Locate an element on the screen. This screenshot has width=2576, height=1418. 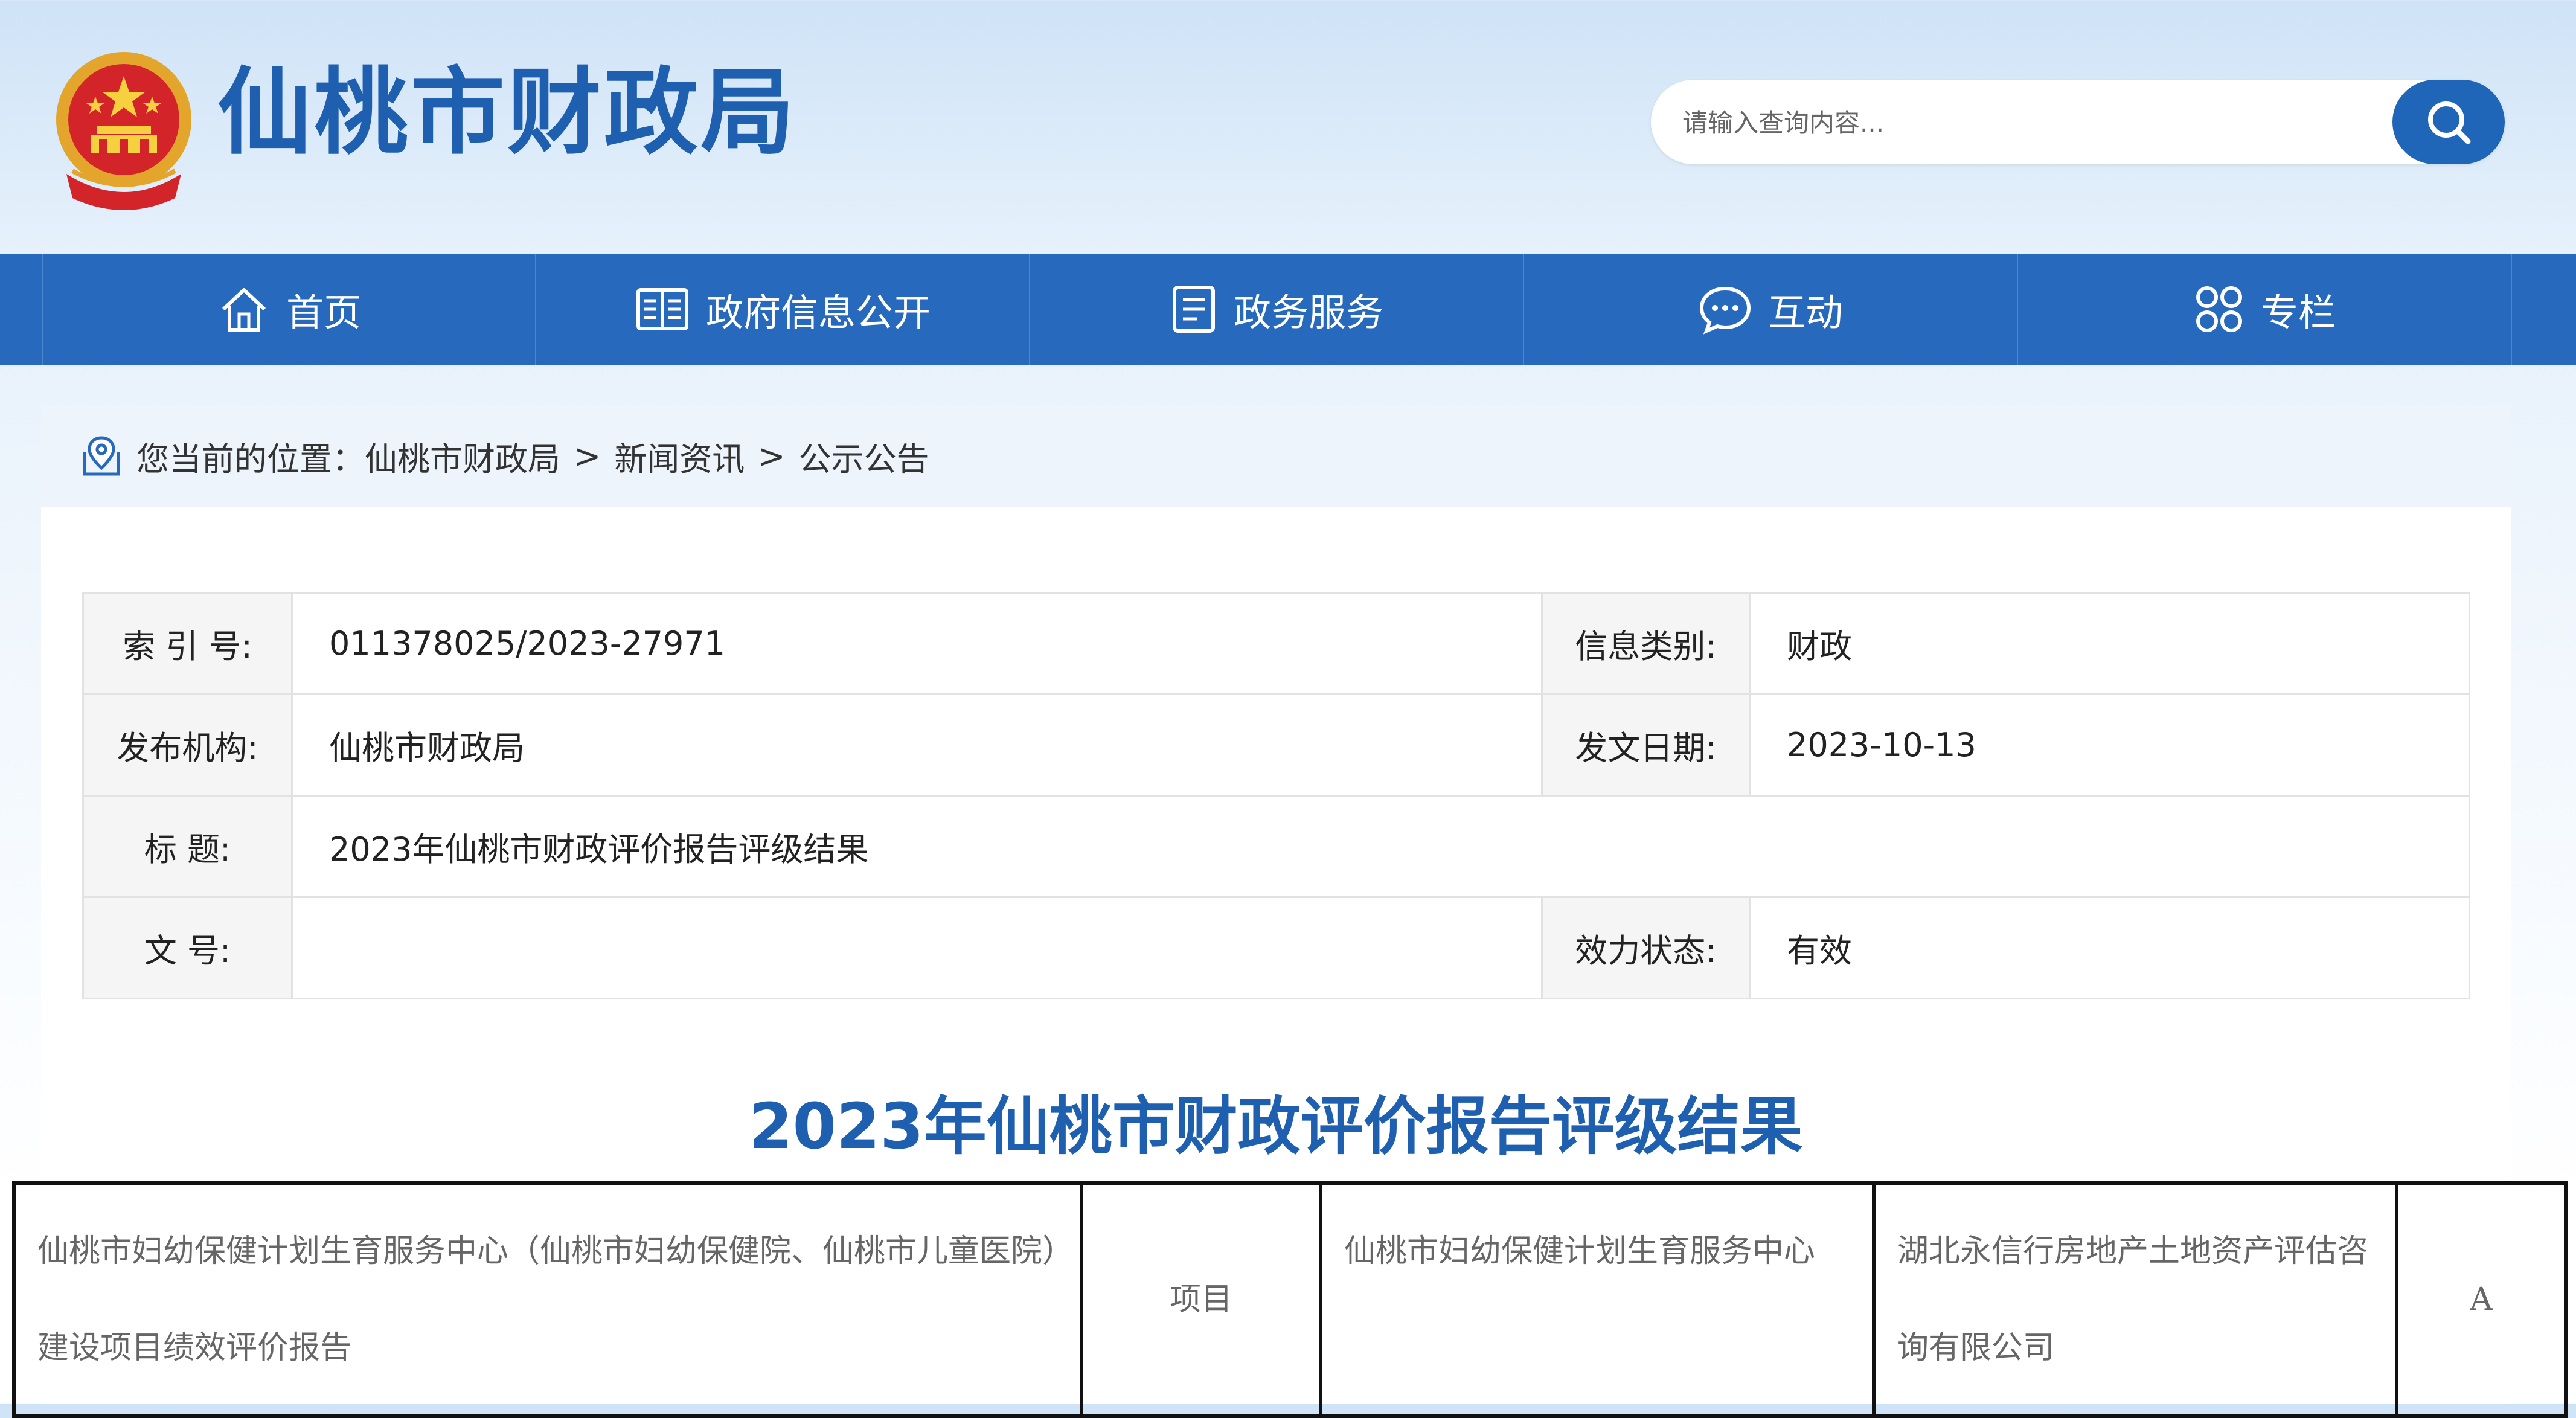
nav-item-interact: 互动 is located at coordinates (1771, 309).